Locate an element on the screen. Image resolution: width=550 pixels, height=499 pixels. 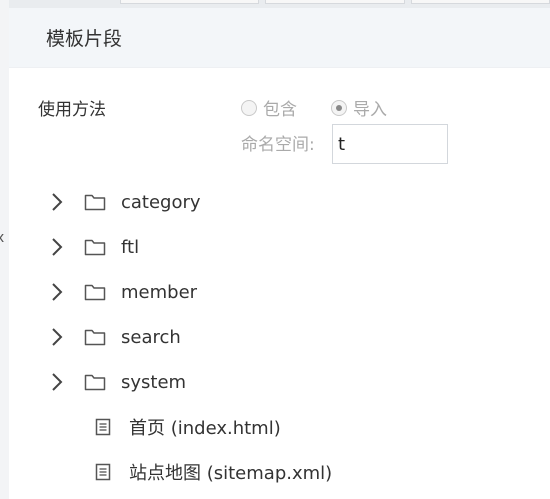
tree-file-label: 站点地图 (sitemap.xml) is located at coordinates (231, 473).